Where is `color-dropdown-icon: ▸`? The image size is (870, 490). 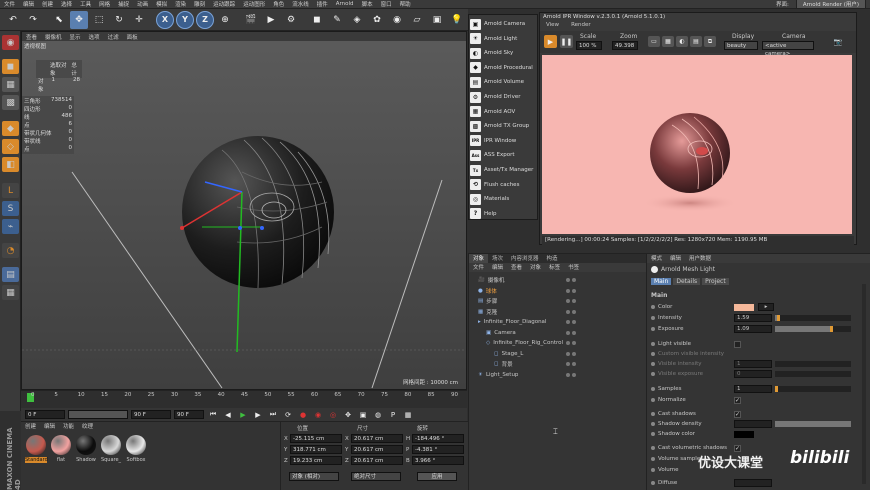 color-dropdown-icon: ▸ is located at coordinates (766, 307).